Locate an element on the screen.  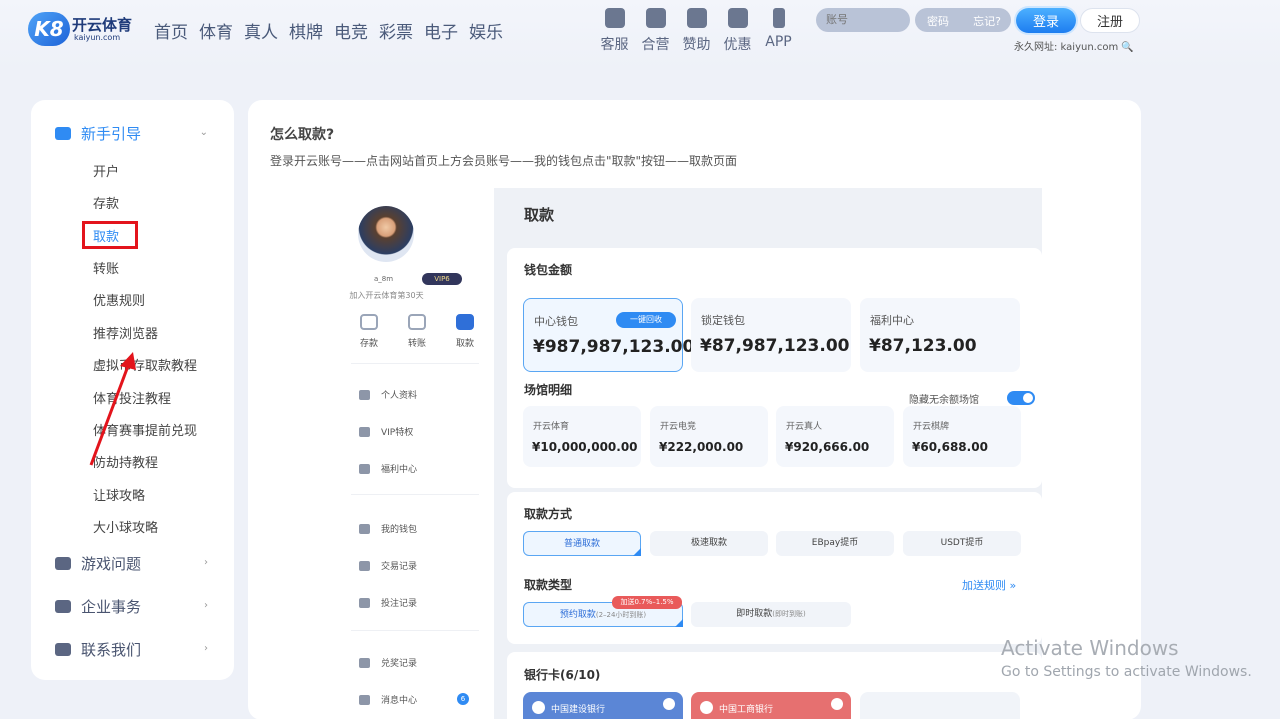
bet-record-icon is located at coordinates (364, 602).